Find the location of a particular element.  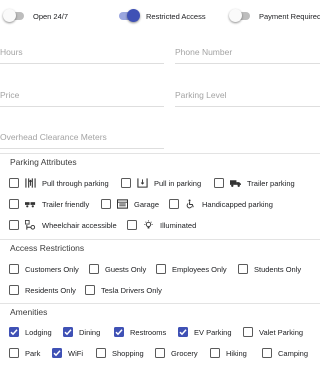

shopping-checkbox: Shopping is located at coordinates (120, 353).